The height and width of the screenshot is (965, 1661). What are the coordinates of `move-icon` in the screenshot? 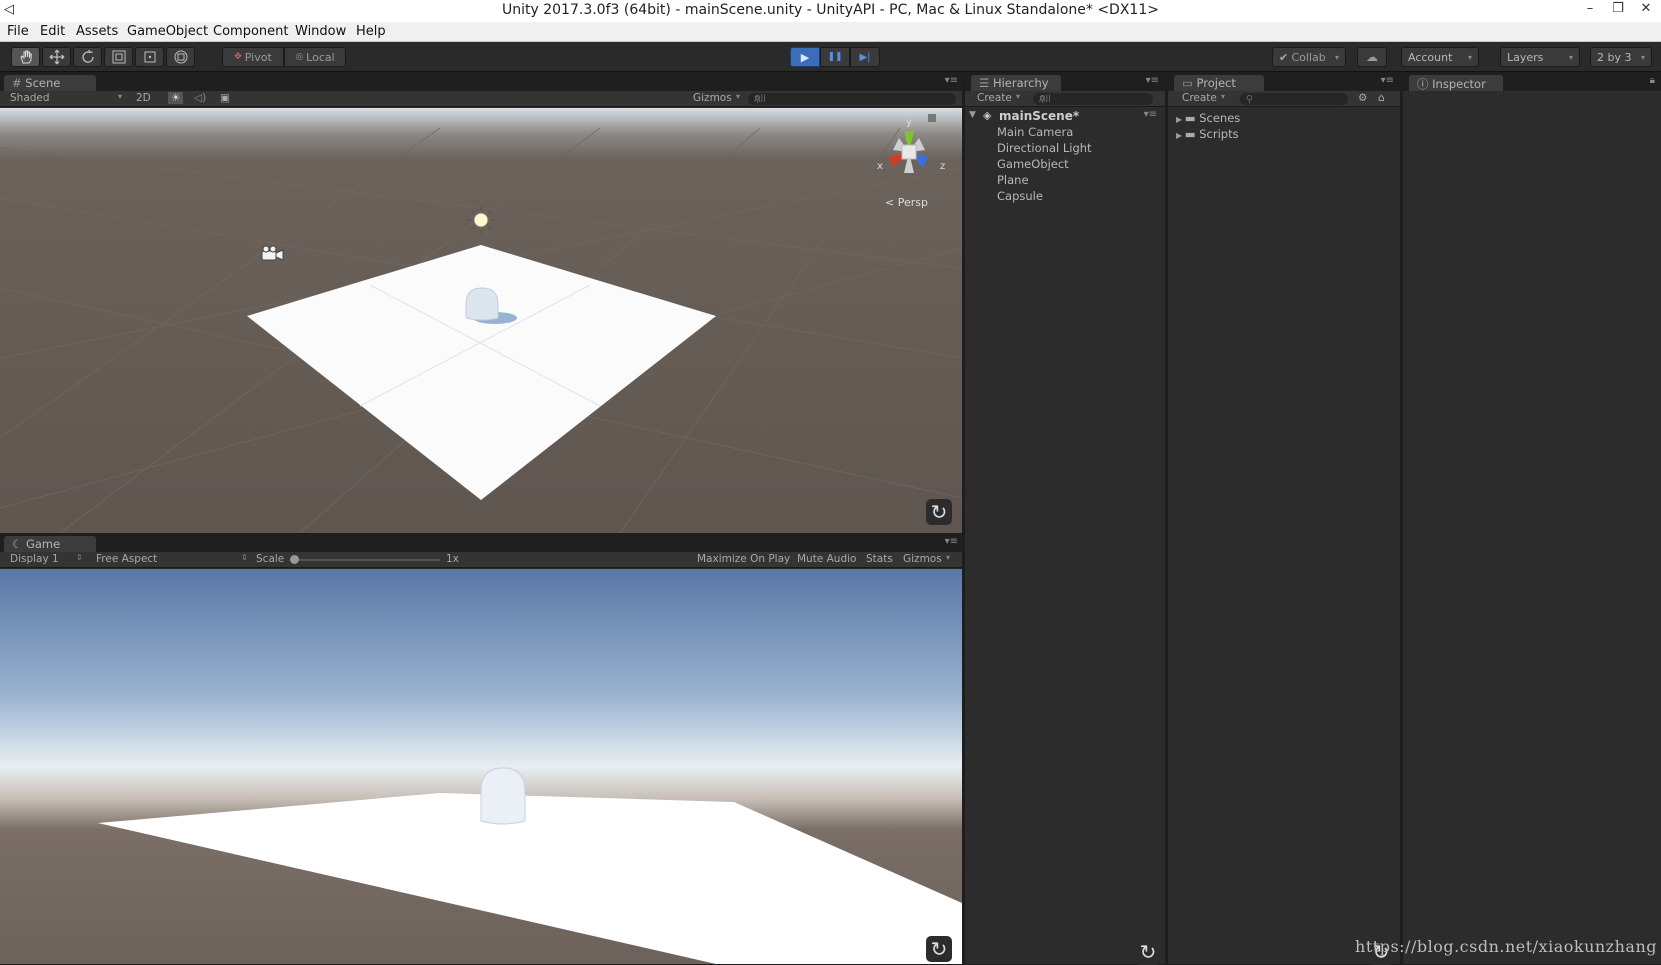 It's located at (57, 57).